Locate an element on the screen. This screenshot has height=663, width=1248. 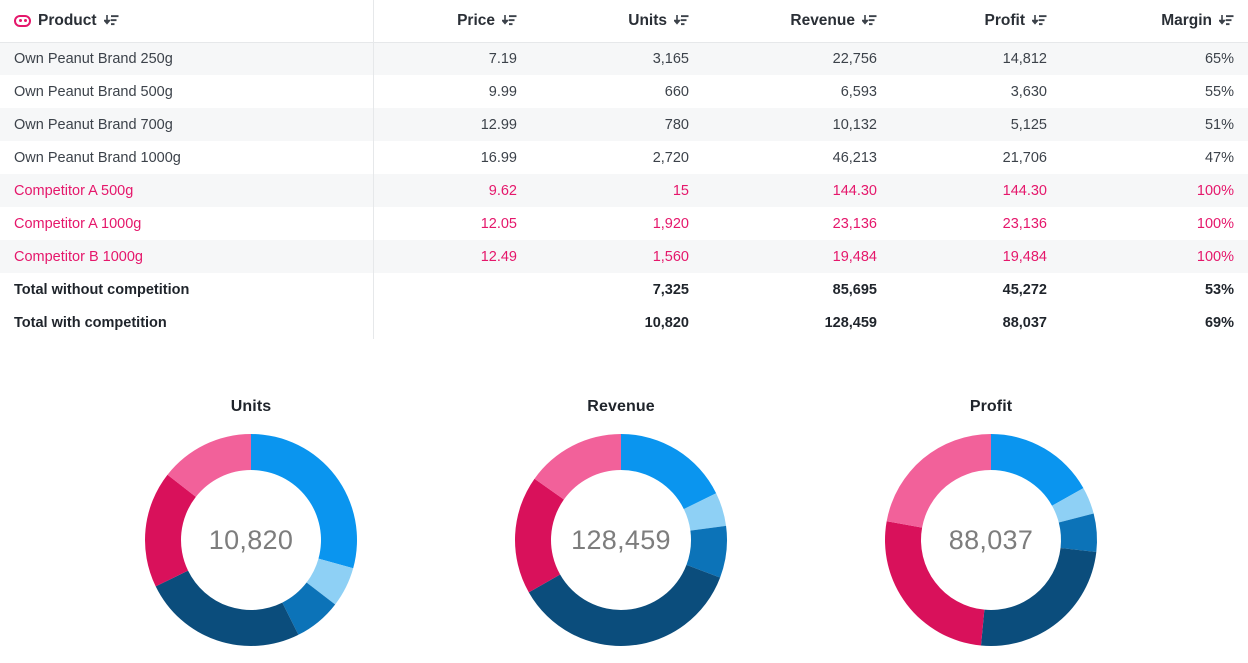
cell-price: 9.99 is located at coordinates (502, 91).